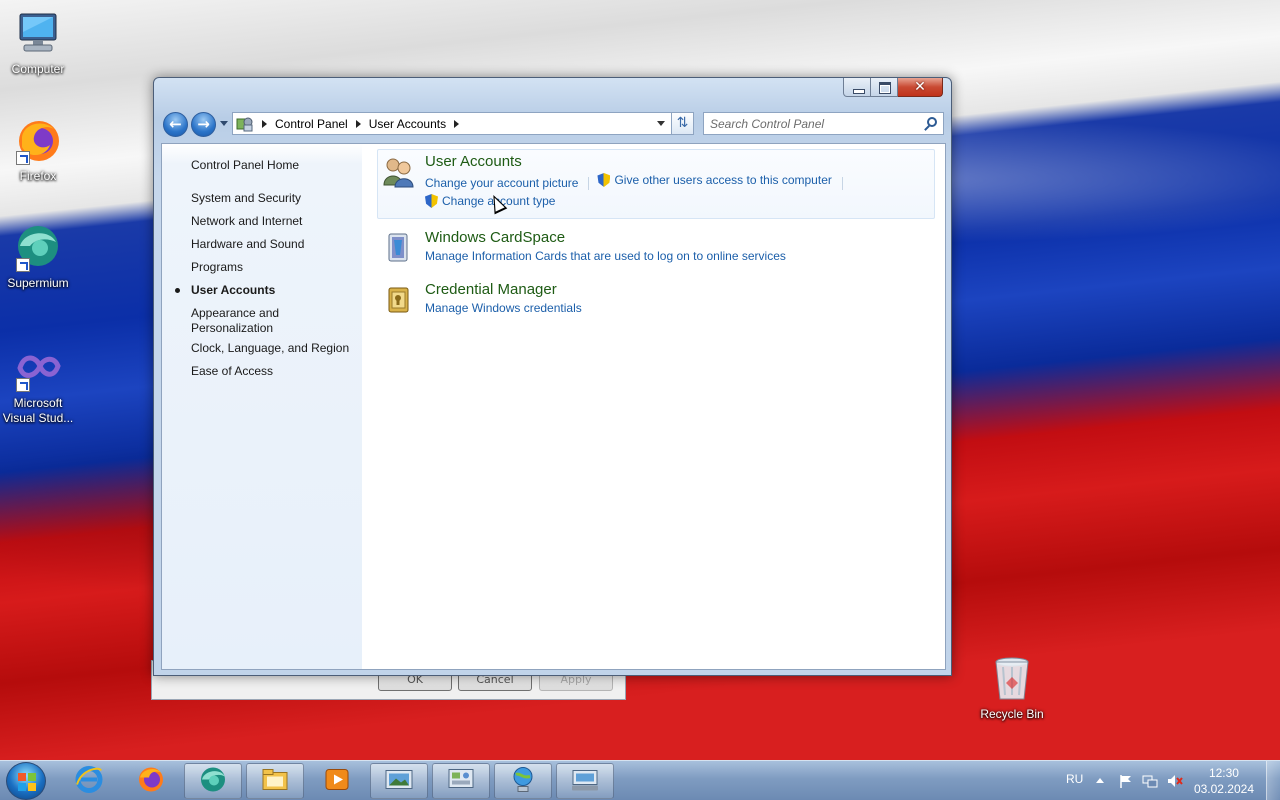 The image size is (1280, 800). I want to click on network-icon, so click(523, 781).